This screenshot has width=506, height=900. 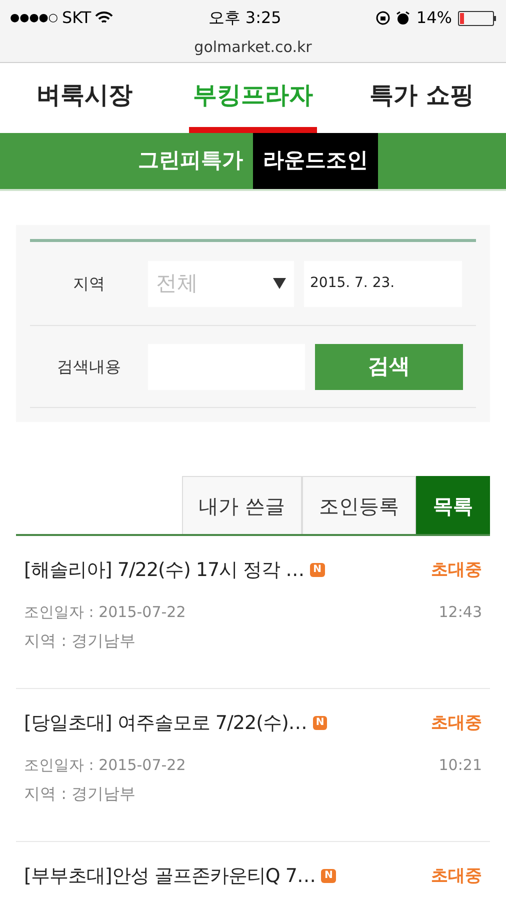 I want to click on wifi-icon, so click(x=104, y=18).